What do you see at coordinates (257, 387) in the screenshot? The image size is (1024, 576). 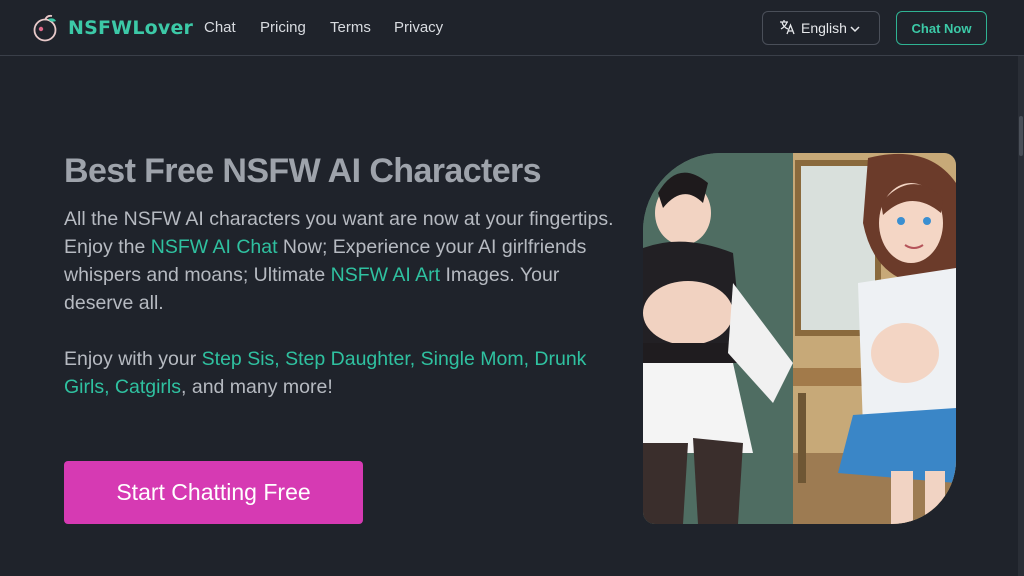 I see `categories-text: , and many more!` at bounding box center [257, 387].